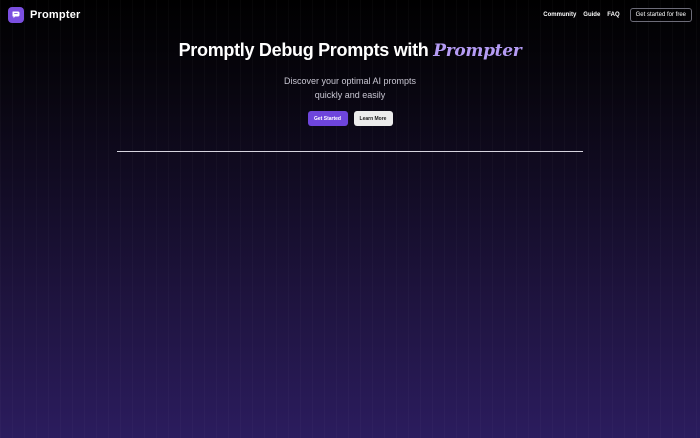 This screenshot has height=438, width=700. I want to click on brand-link: Prompter, so click(44, 15).